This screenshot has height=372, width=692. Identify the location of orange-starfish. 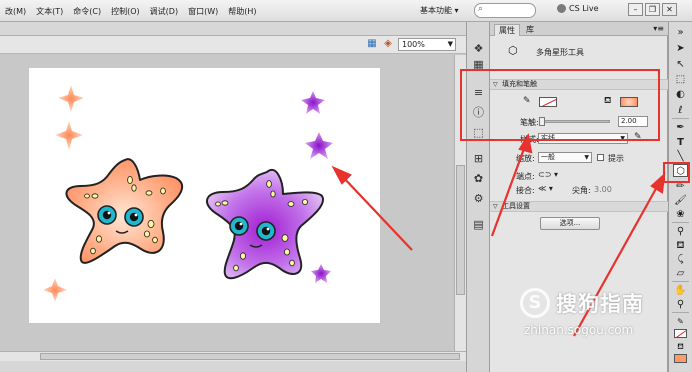
(124, 211).